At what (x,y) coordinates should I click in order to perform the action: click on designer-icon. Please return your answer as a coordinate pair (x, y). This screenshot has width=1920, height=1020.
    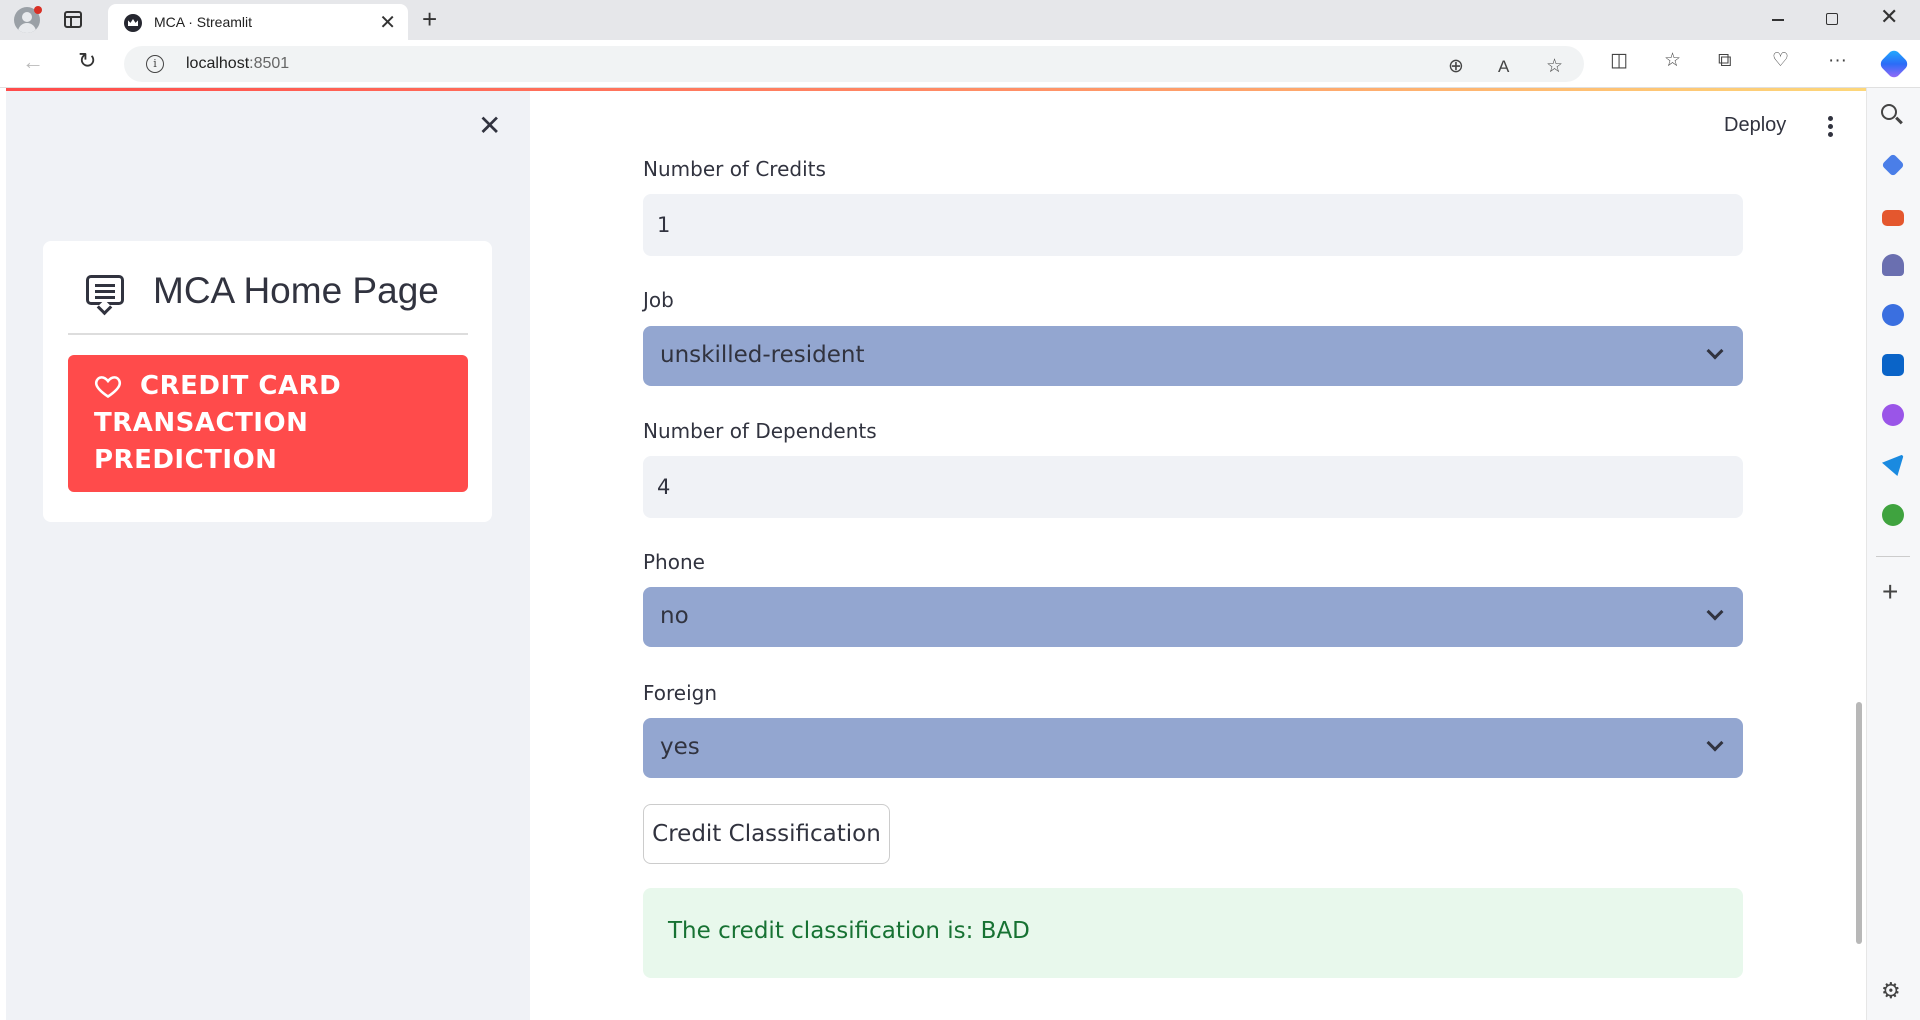
    Looking at the image, I should click on (1893, 415).